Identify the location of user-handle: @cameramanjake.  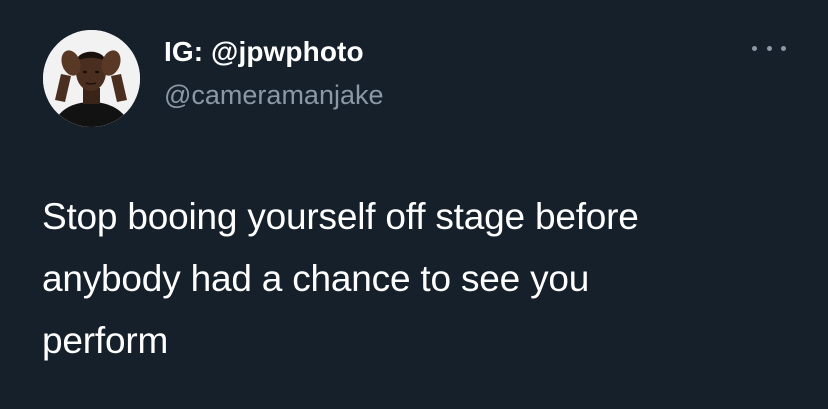
(274, 95).